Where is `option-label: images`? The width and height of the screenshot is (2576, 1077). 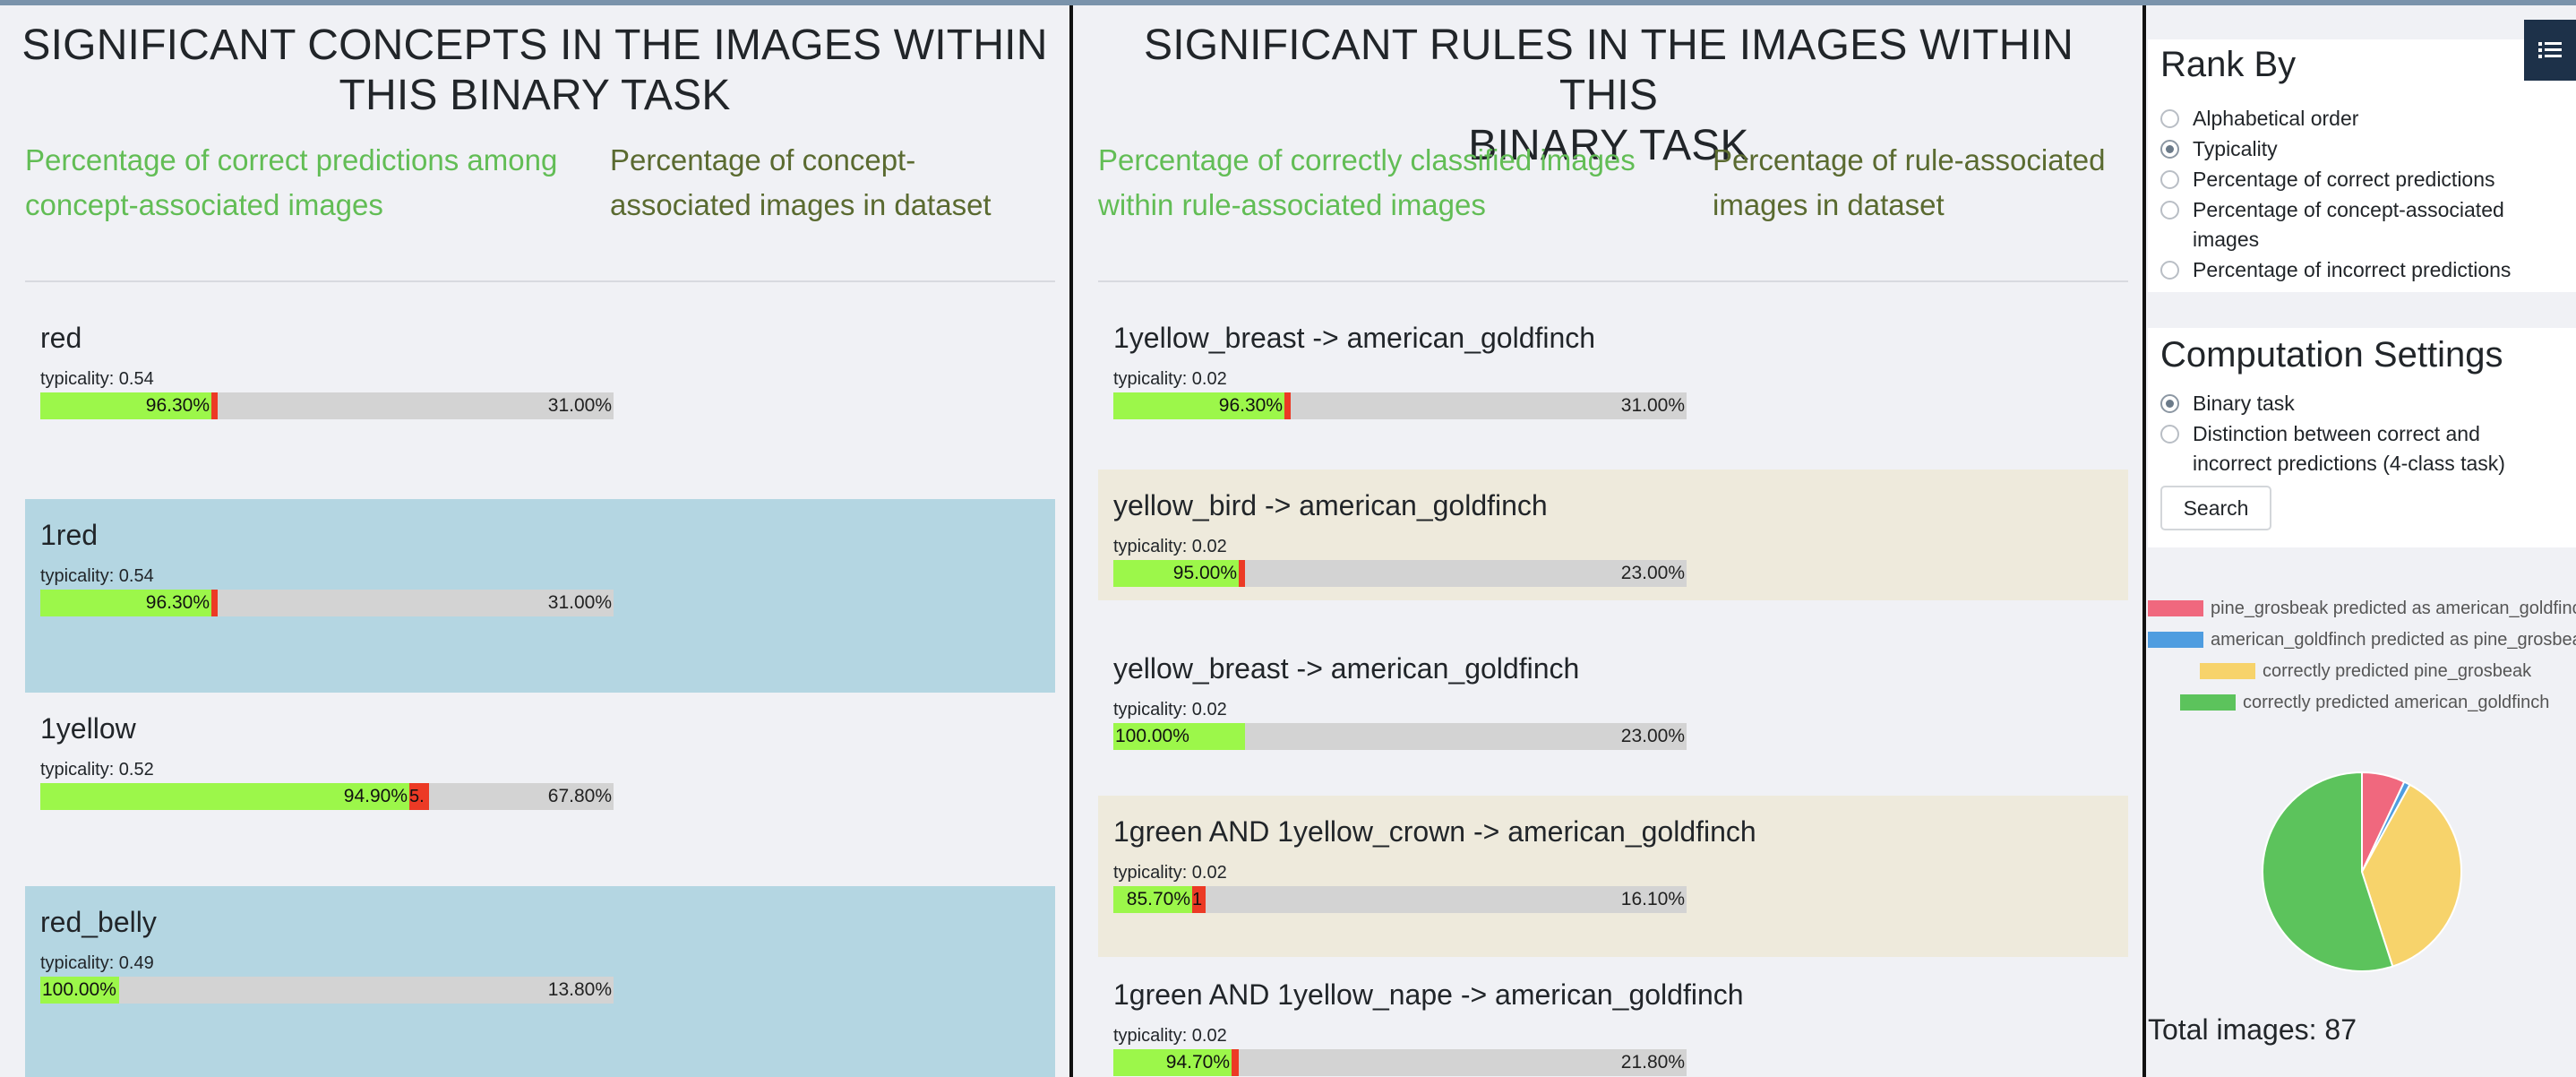
option-label: images is located at coordinates (2226, 239).